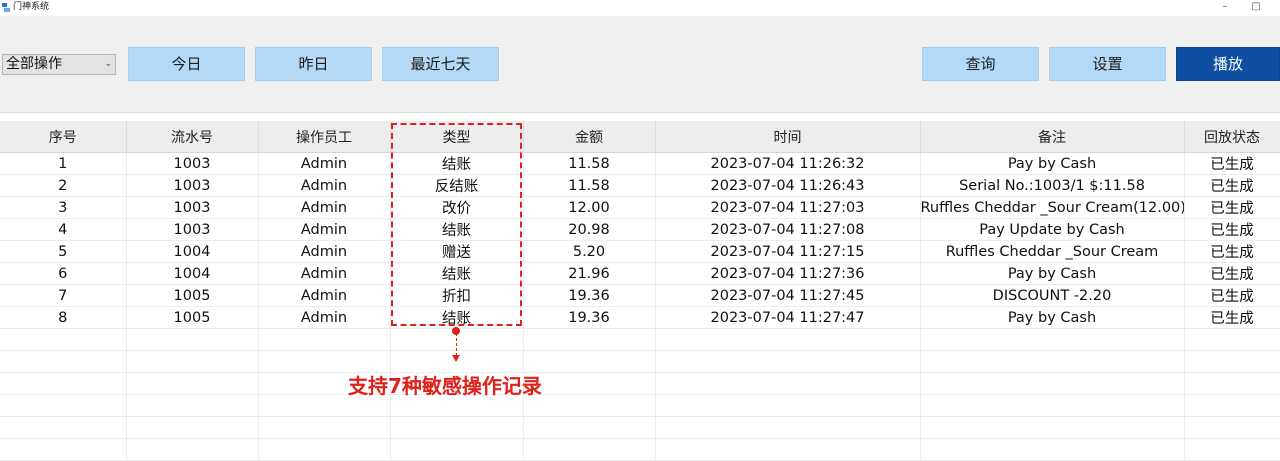  What do you see at coordinates (1052, 137) in the screenshot?
I see `column-header-remark: 备注` at bounding box center [1052, 137].